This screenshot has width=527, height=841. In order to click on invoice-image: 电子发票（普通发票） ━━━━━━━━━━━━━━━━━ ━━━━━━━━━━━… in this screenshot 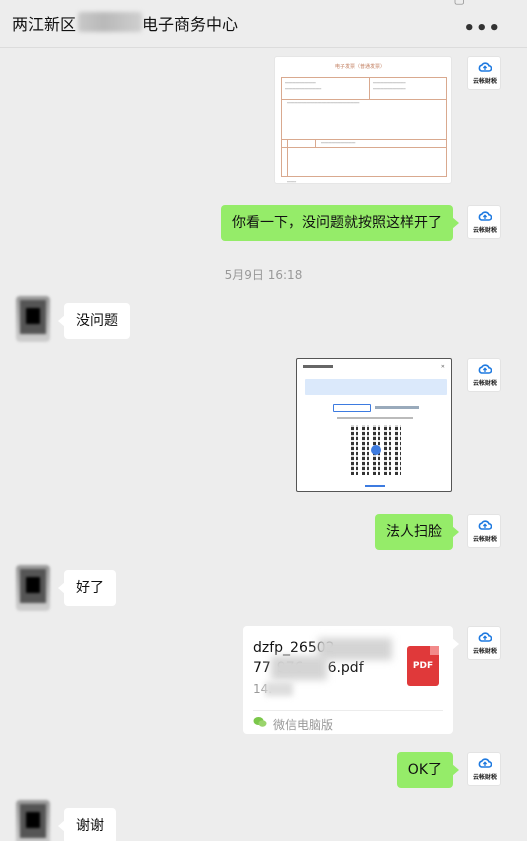, I will do `click(363, 120)`.